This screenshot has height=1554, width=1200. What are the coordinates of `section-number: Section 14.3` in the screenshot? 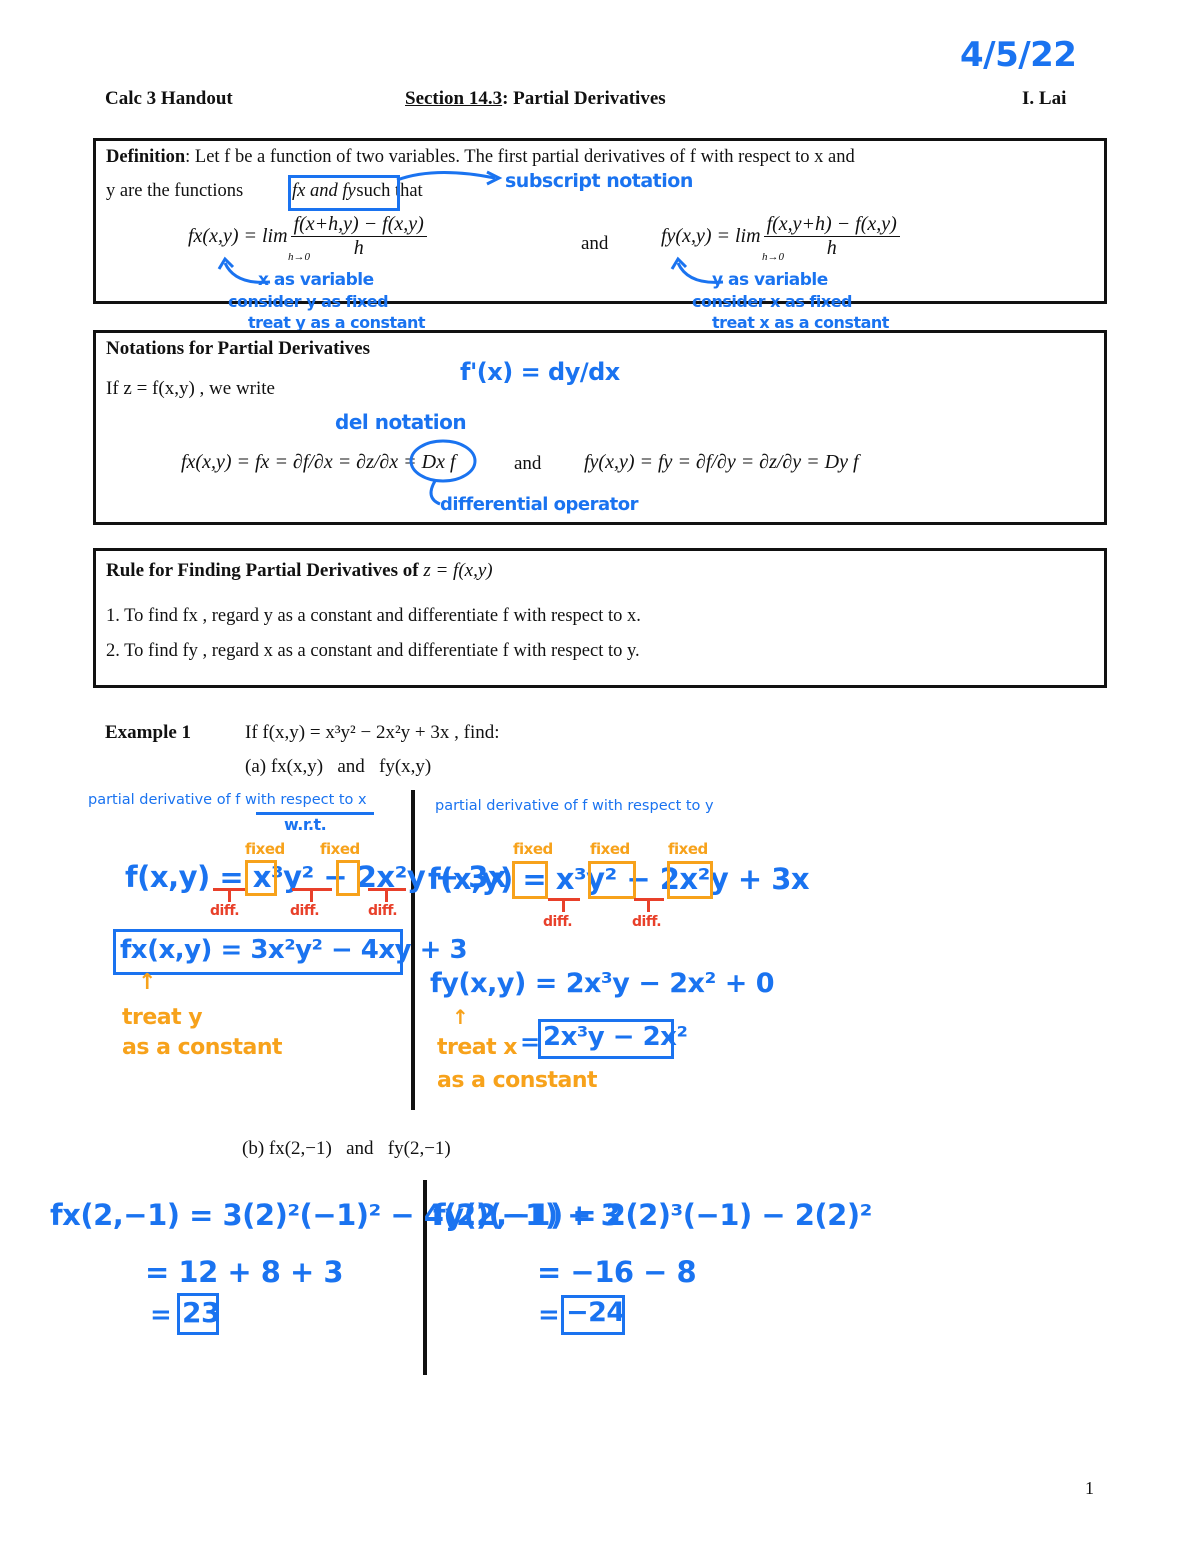 It's located at (454, 98).